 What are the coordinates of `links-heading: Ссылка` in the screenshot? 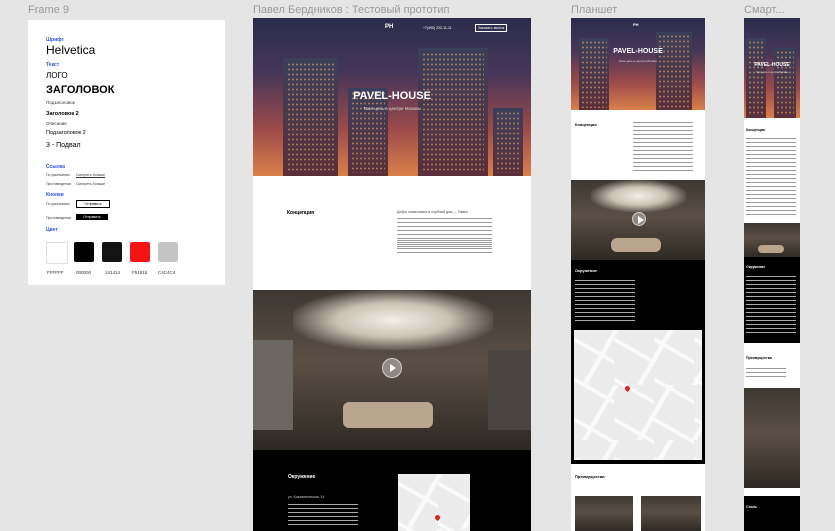 It's located at (56, 167).